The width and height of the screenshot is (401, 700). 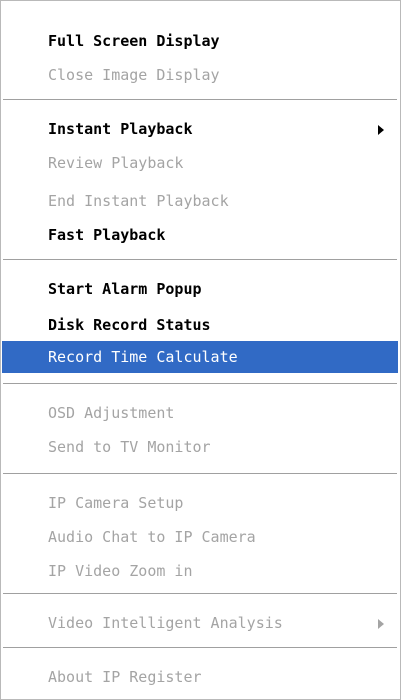 I want to click on menu-item-instant-playback: Instant Playback, so click(x=200, y=129).